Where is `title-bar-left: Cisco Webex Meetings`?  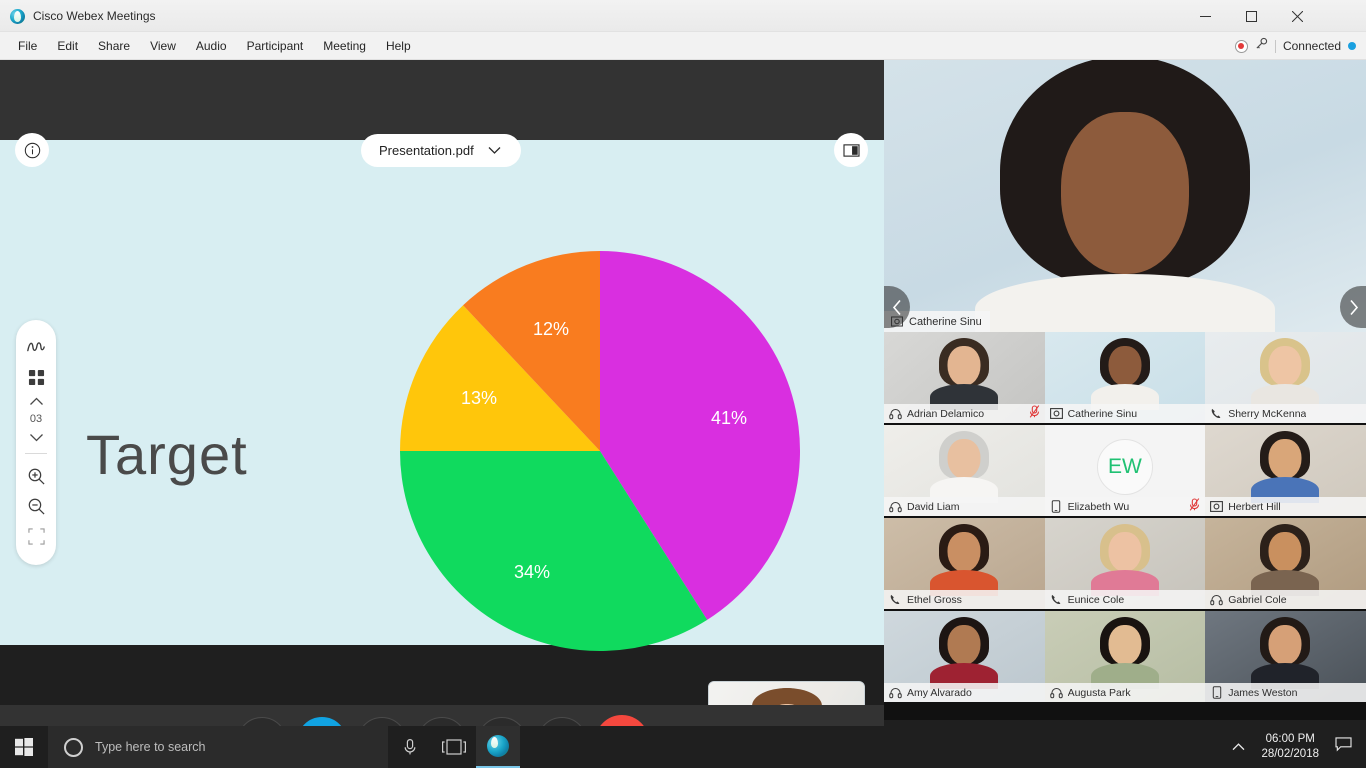 title-bar-left: Cisco Webex Meetings is located at coordinates (83, 16).